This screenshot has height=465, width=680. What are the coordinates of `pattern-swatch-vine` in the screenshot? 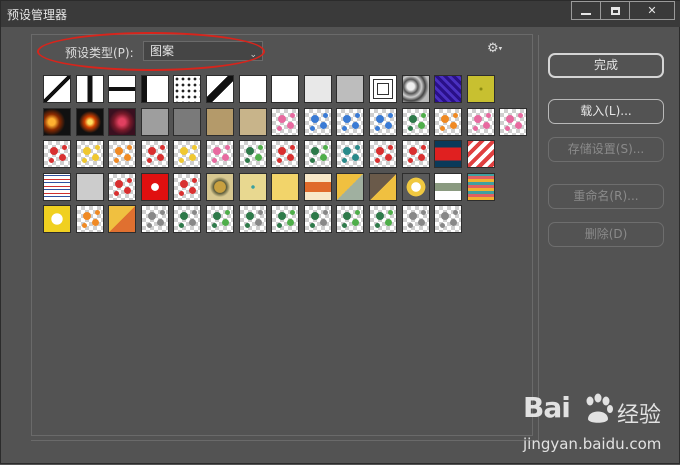 It's located at (252, 219).